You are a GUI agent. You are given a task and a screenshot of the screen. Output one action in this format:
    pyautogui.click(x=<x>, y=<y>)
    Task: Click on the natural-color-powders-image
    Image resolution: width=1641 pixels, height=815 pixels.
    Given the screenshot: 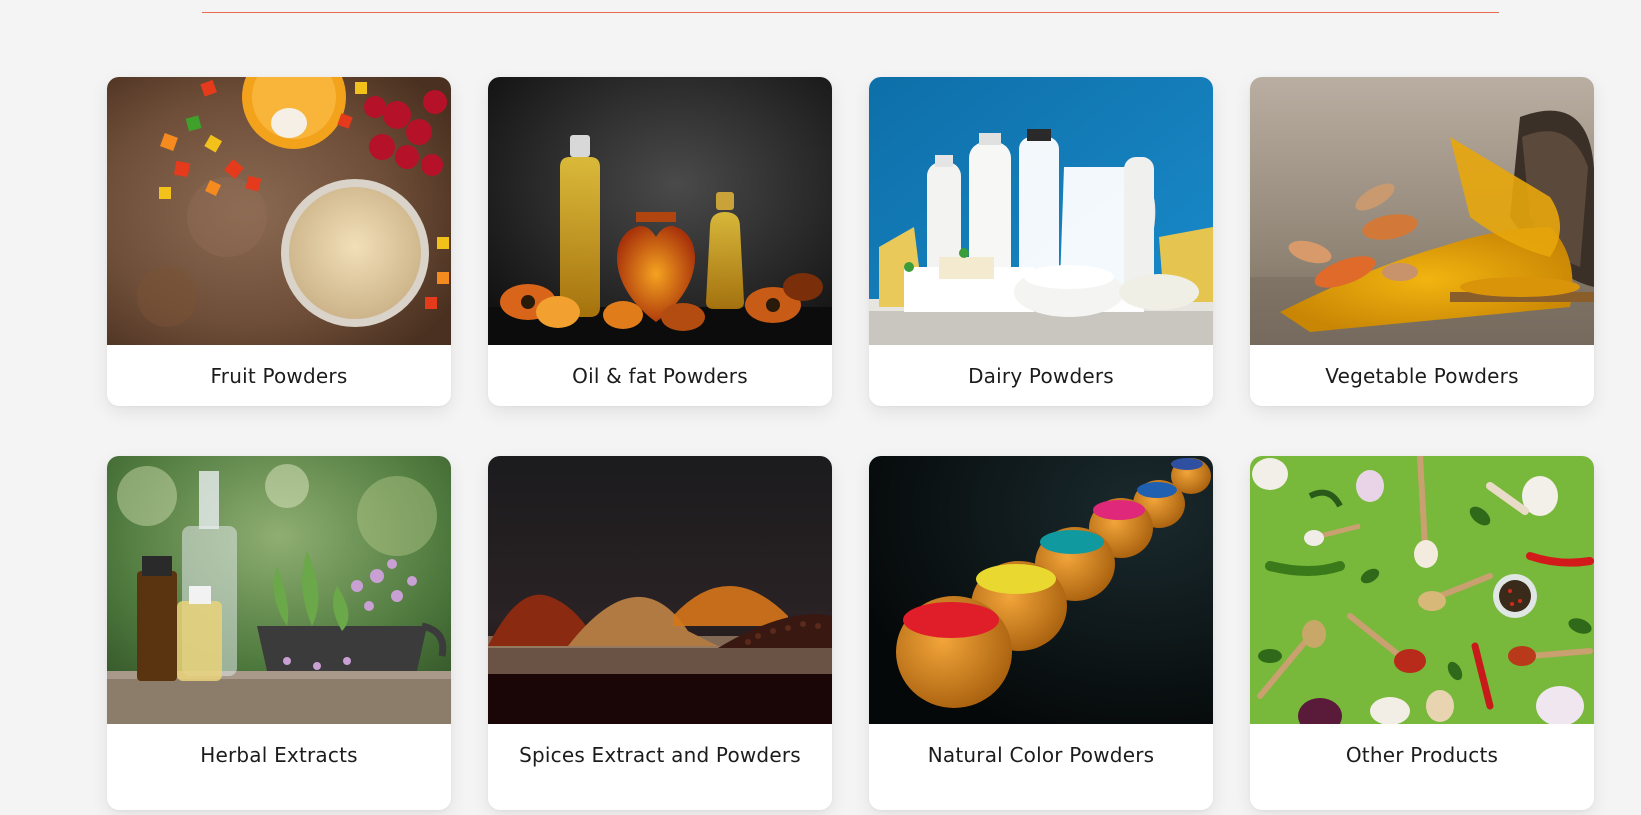 What is the action you would take?
    pyautogui.click(x=1041, y=590)
    